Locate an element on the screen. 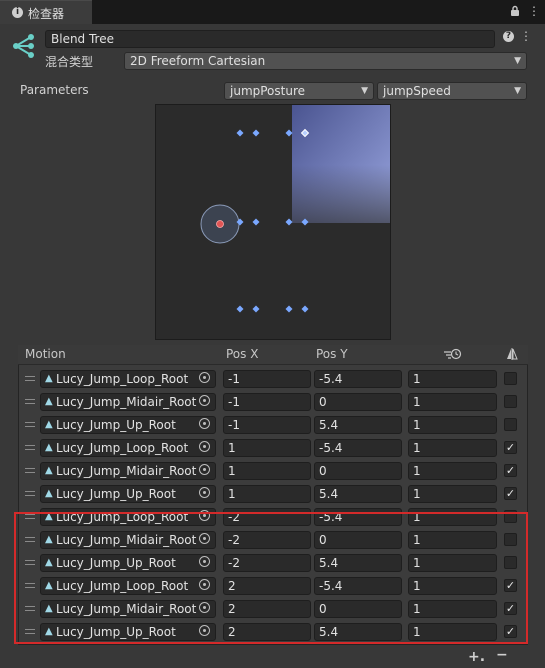  help-icon: ? is located at coordinates (508, 36).